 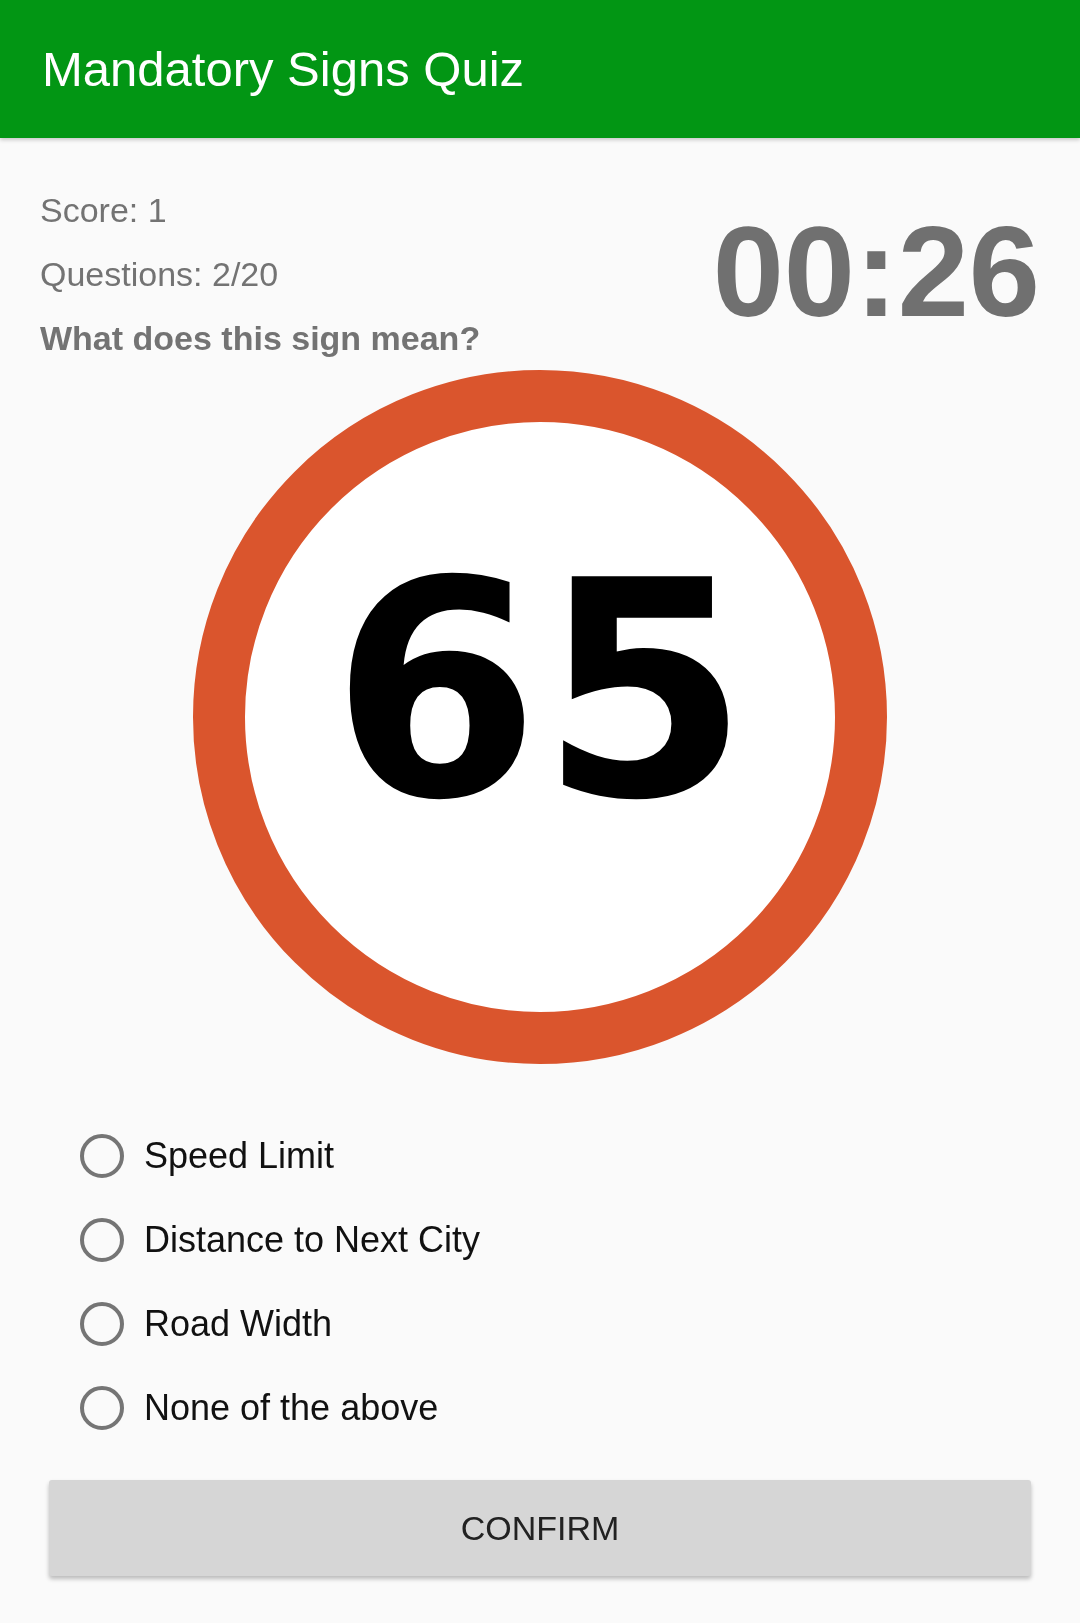 What do you see at coordinates (160, 274) in the screenshot?
I see `question-count: Questions: 2/20` at bounding box center [160, 274].